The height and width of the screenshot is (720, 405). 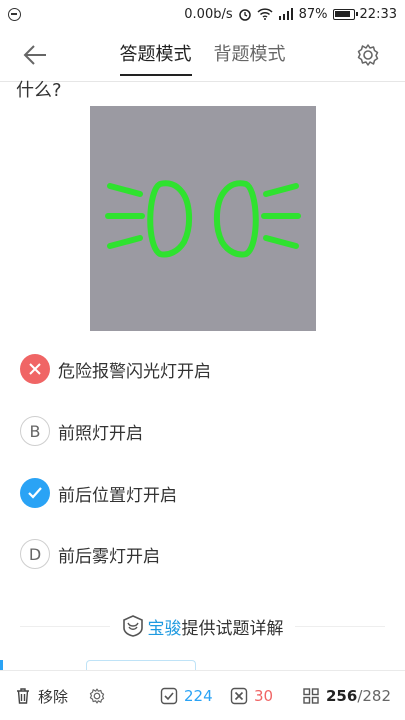 What do you see at coordinates (169, 696) in the screenshot?
I see `check-box-icon` at bounding box center [169, 696].